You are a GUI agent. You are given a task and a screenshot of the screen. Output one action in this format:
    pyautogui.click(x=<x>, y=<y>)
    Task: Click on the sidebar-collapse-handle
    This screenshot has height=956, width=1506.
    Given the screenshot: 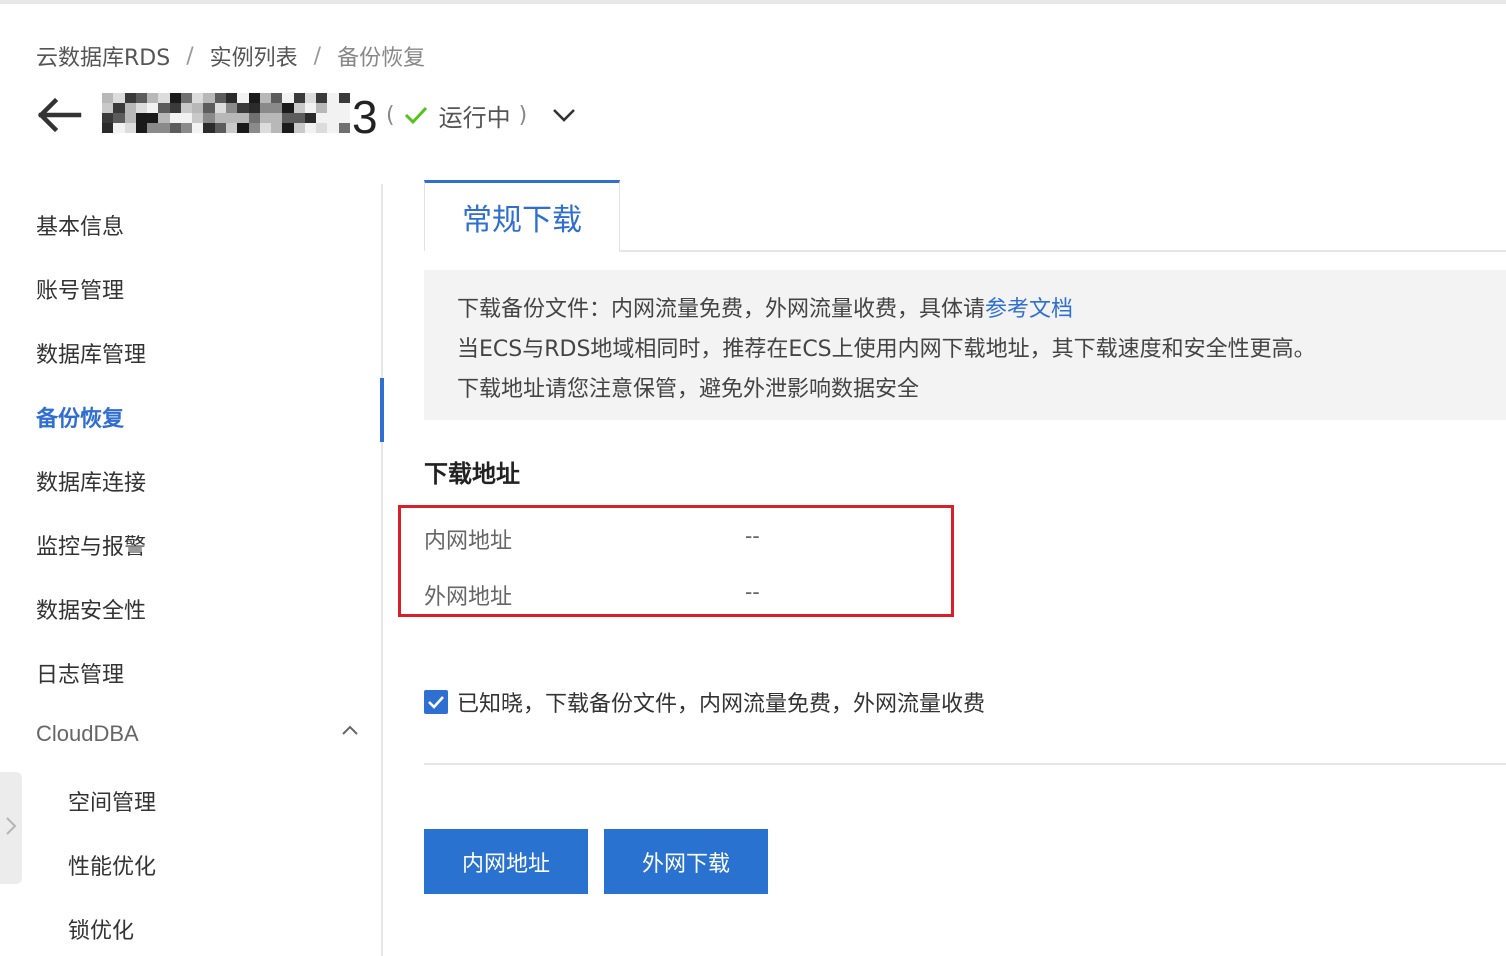 What is the action you would take?
    pyautogui.click(x=11, y=828)
    